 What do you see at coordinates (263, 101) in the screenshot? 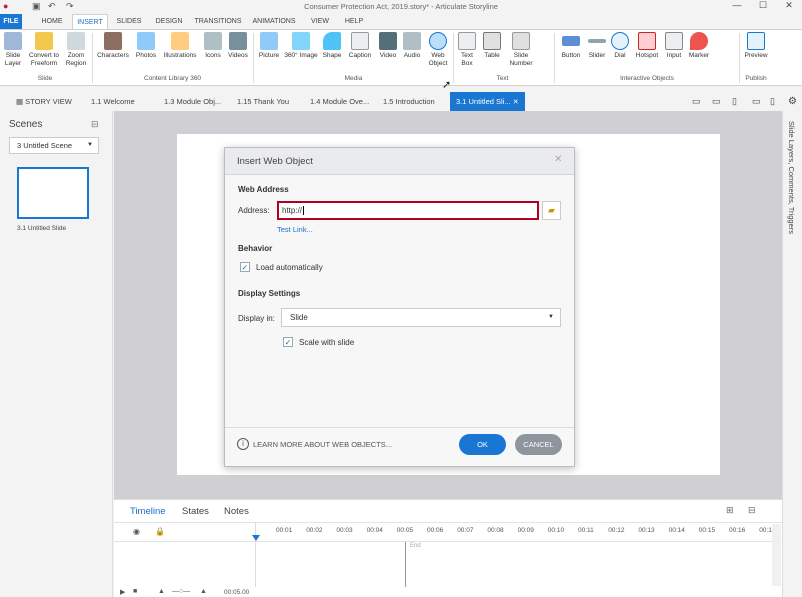
I see `tab-slide-thank-you: 1.15 Thank You` at bounding box center [263, 101].